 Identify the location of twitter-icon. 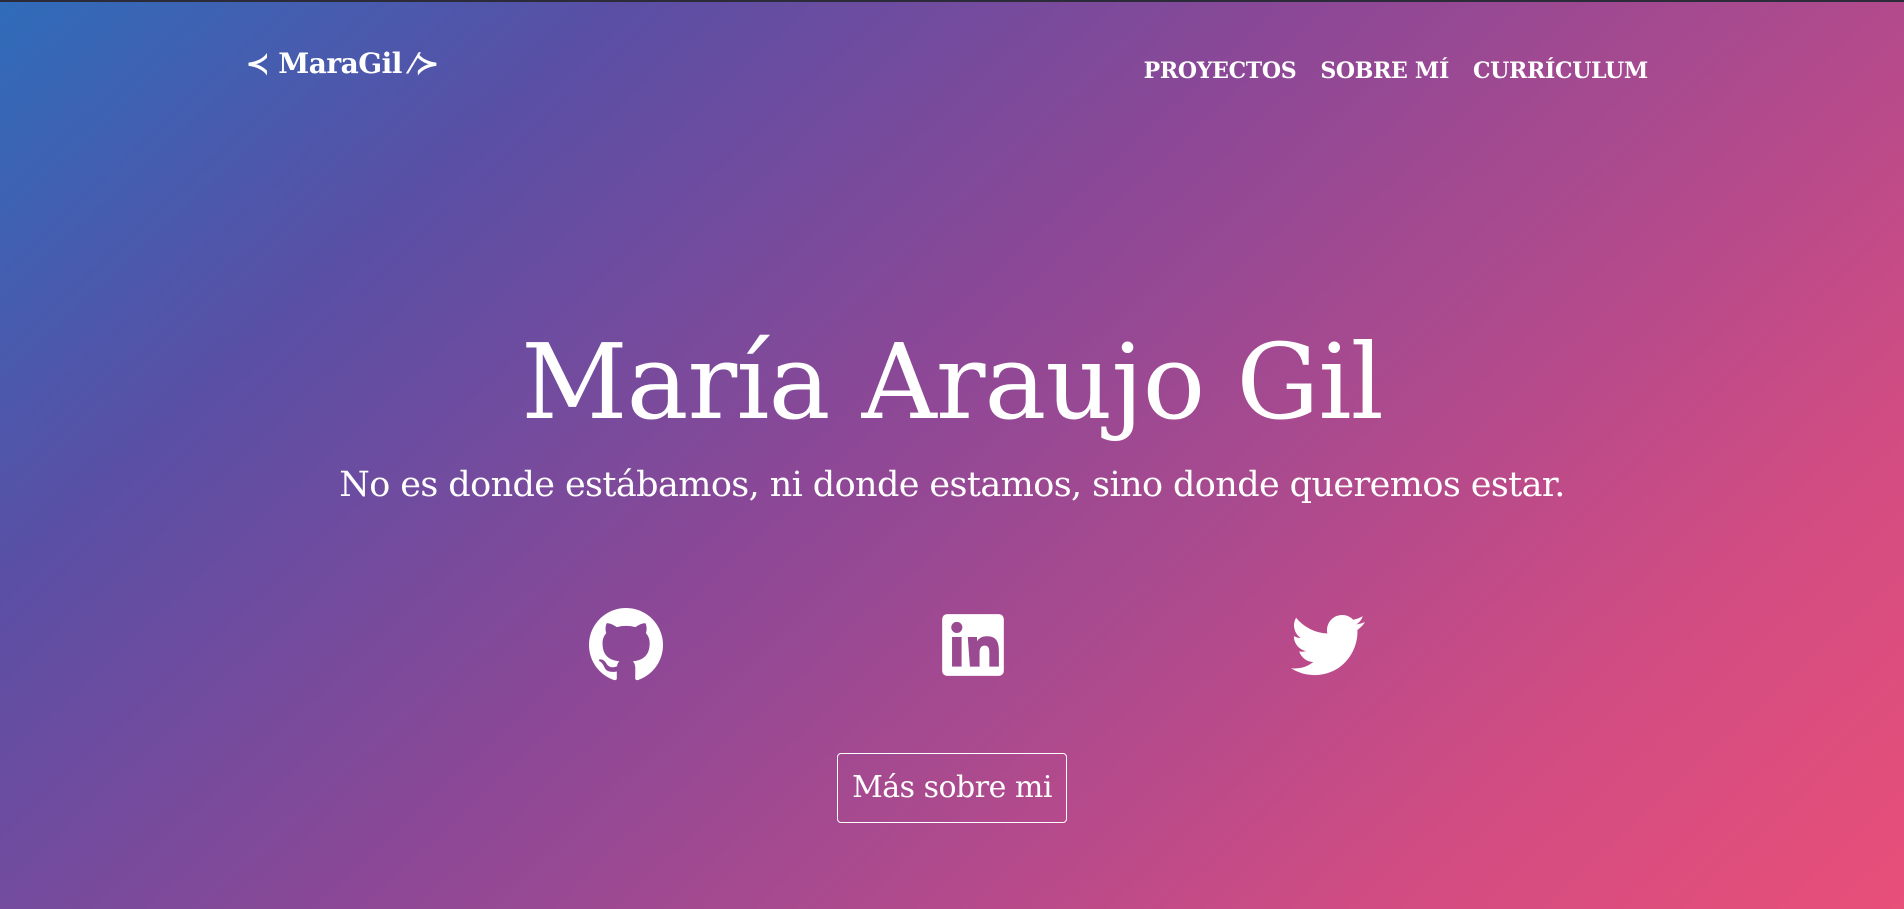
(1328, 645).